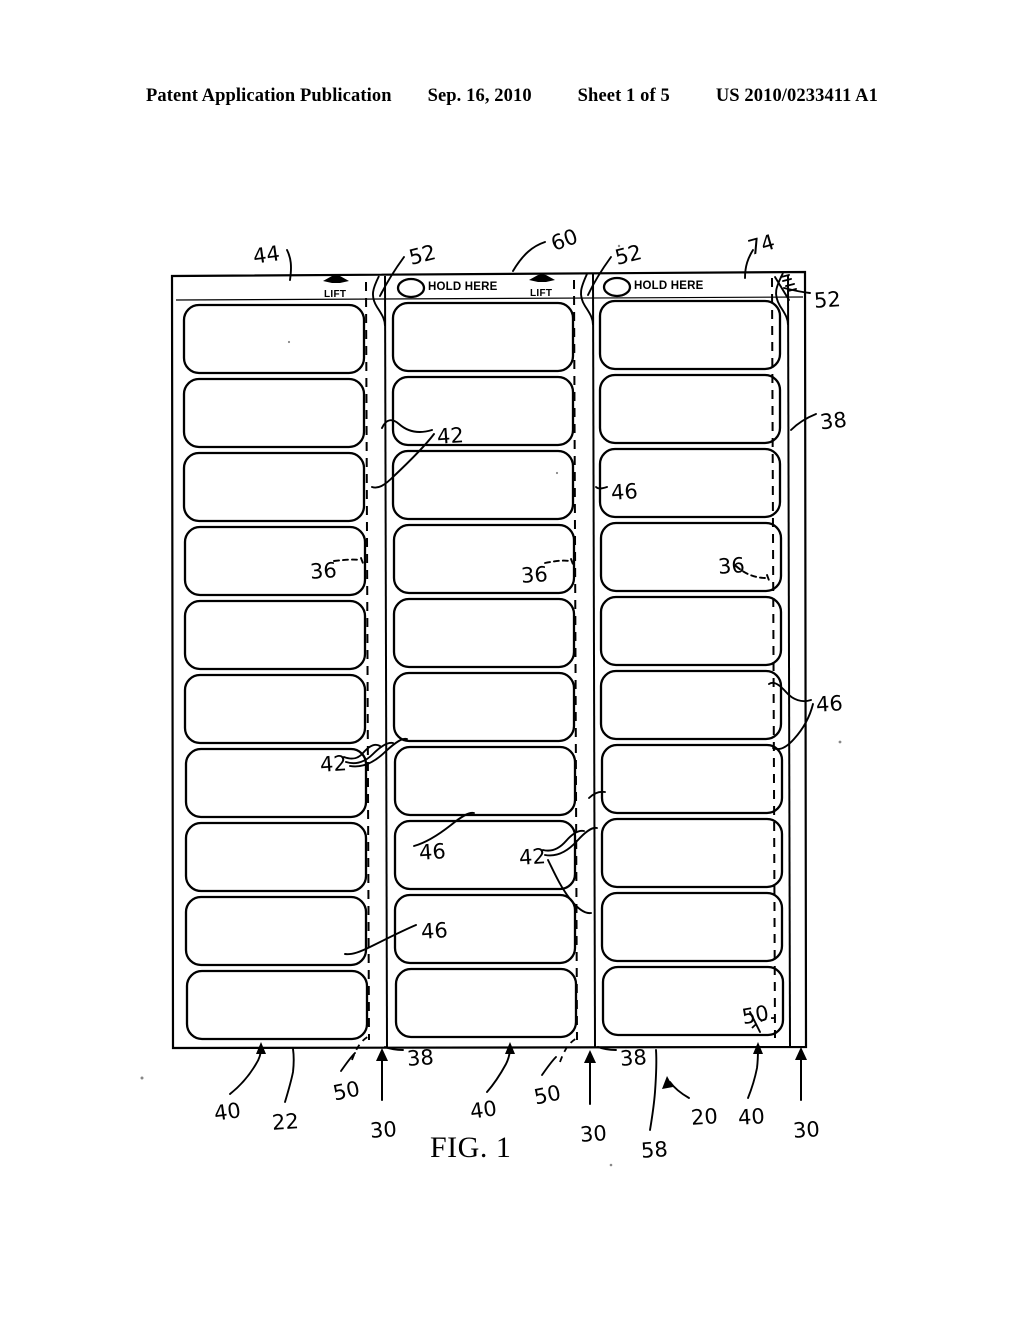 The image size is (1024, 1320). I want to click on column-separator-lines, so click(490, 660).